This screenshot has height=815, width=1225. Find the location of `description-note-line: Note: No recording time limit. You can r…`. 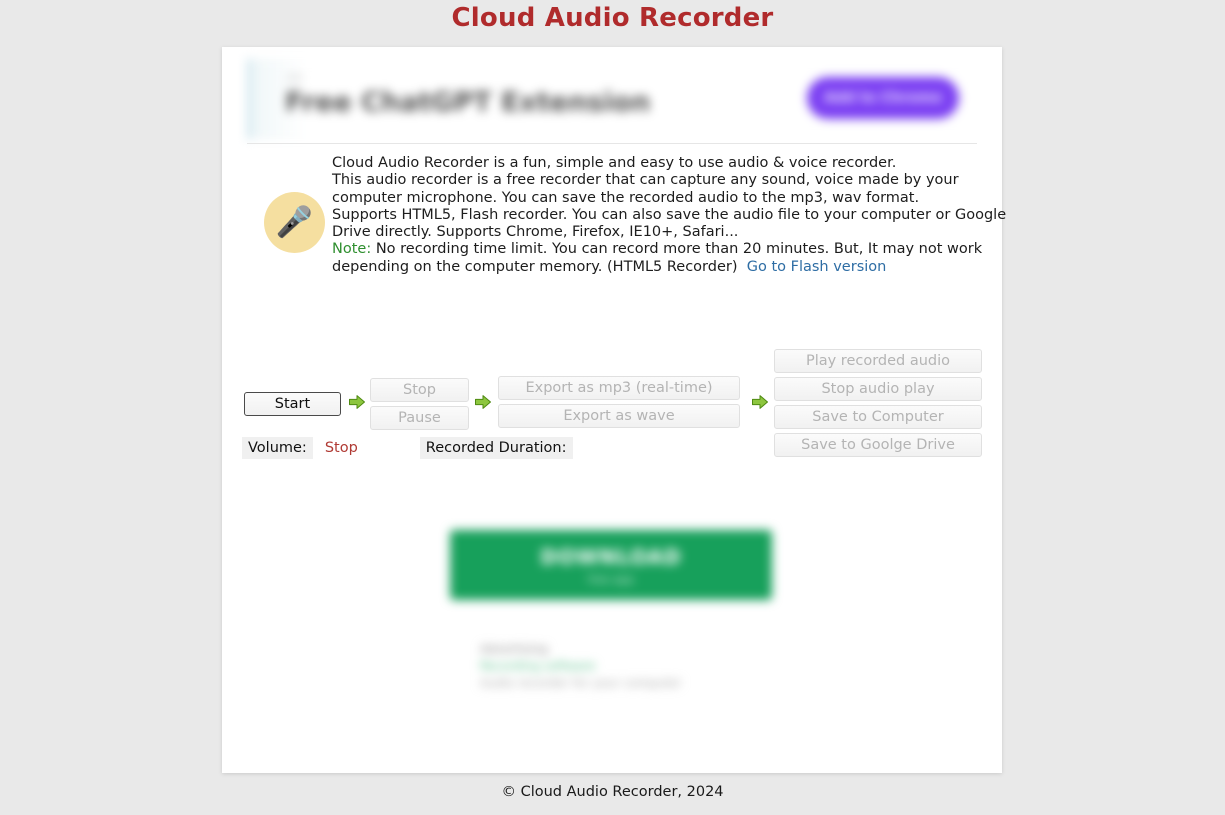

description-note-line: Note: No recording time limit. You can r… is located at coordinates (662, 249).